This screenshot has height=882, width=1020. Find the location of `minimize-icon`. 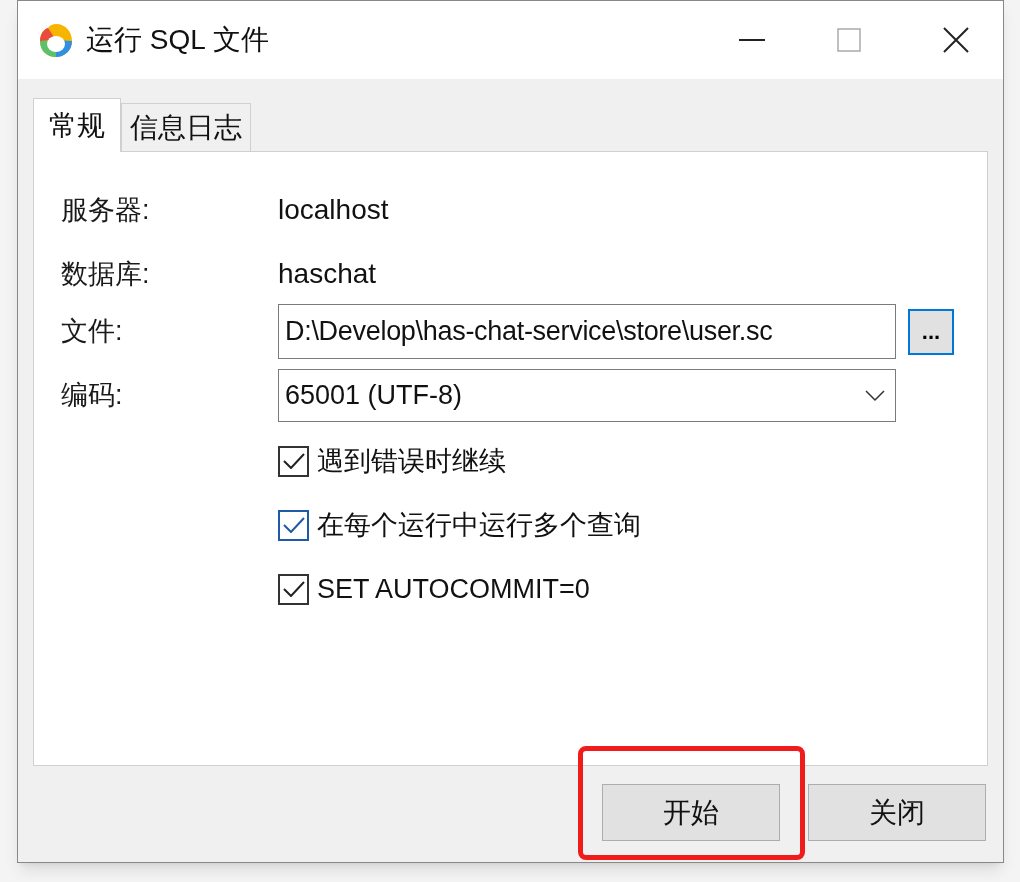

minimize-icon is located at coordinates (752, 40).